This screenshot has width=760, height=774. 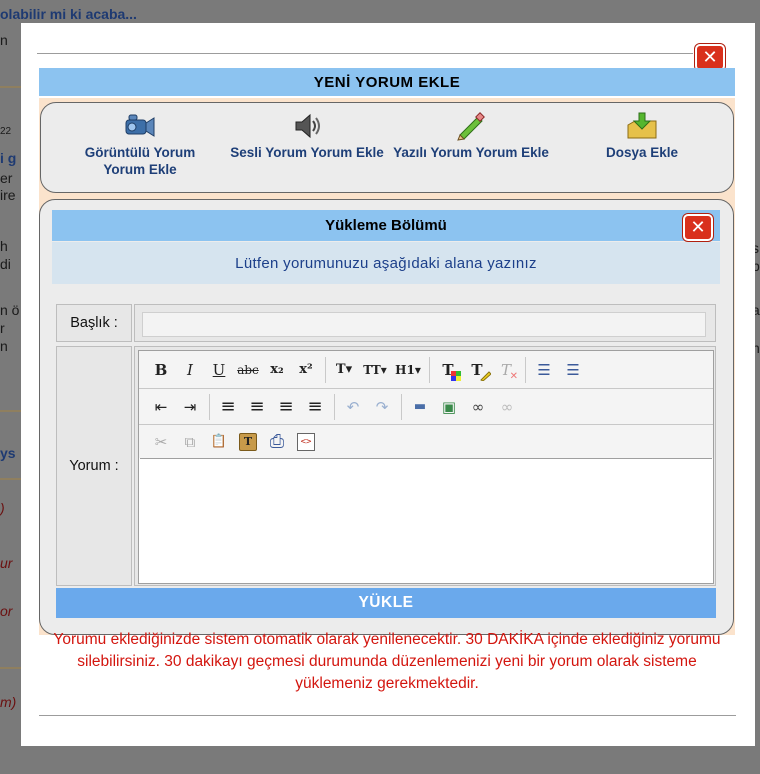 I want to click on align-center-button: ≡, so click(x=257, y=407).